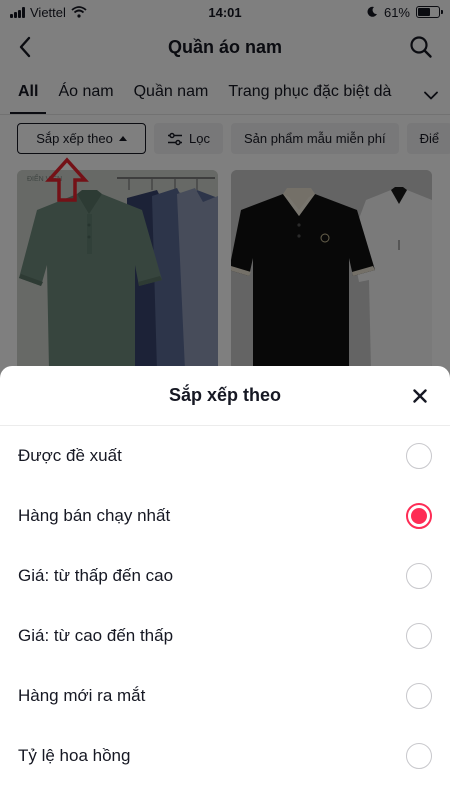  I want to click on sort-option-price-high-low: Giá: từ cao đến thấp, so click(225, 636).